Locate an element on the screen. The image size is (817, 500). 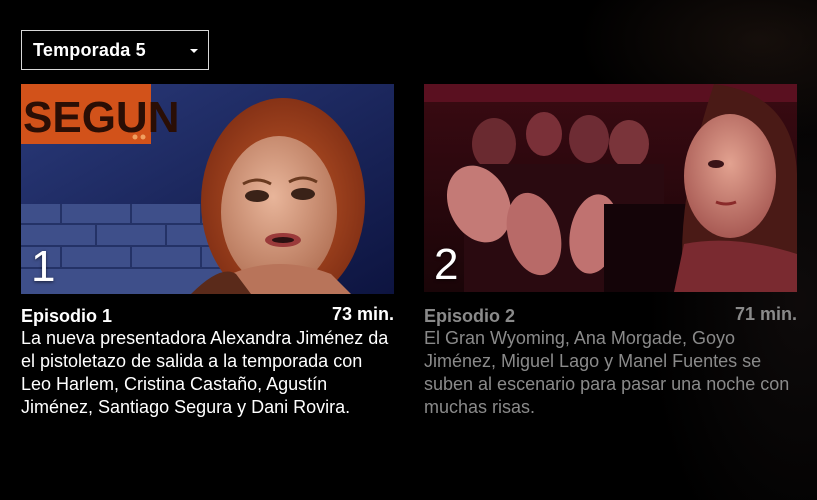
episode-title: Episodio 2 is located at coordinates (470, 316).